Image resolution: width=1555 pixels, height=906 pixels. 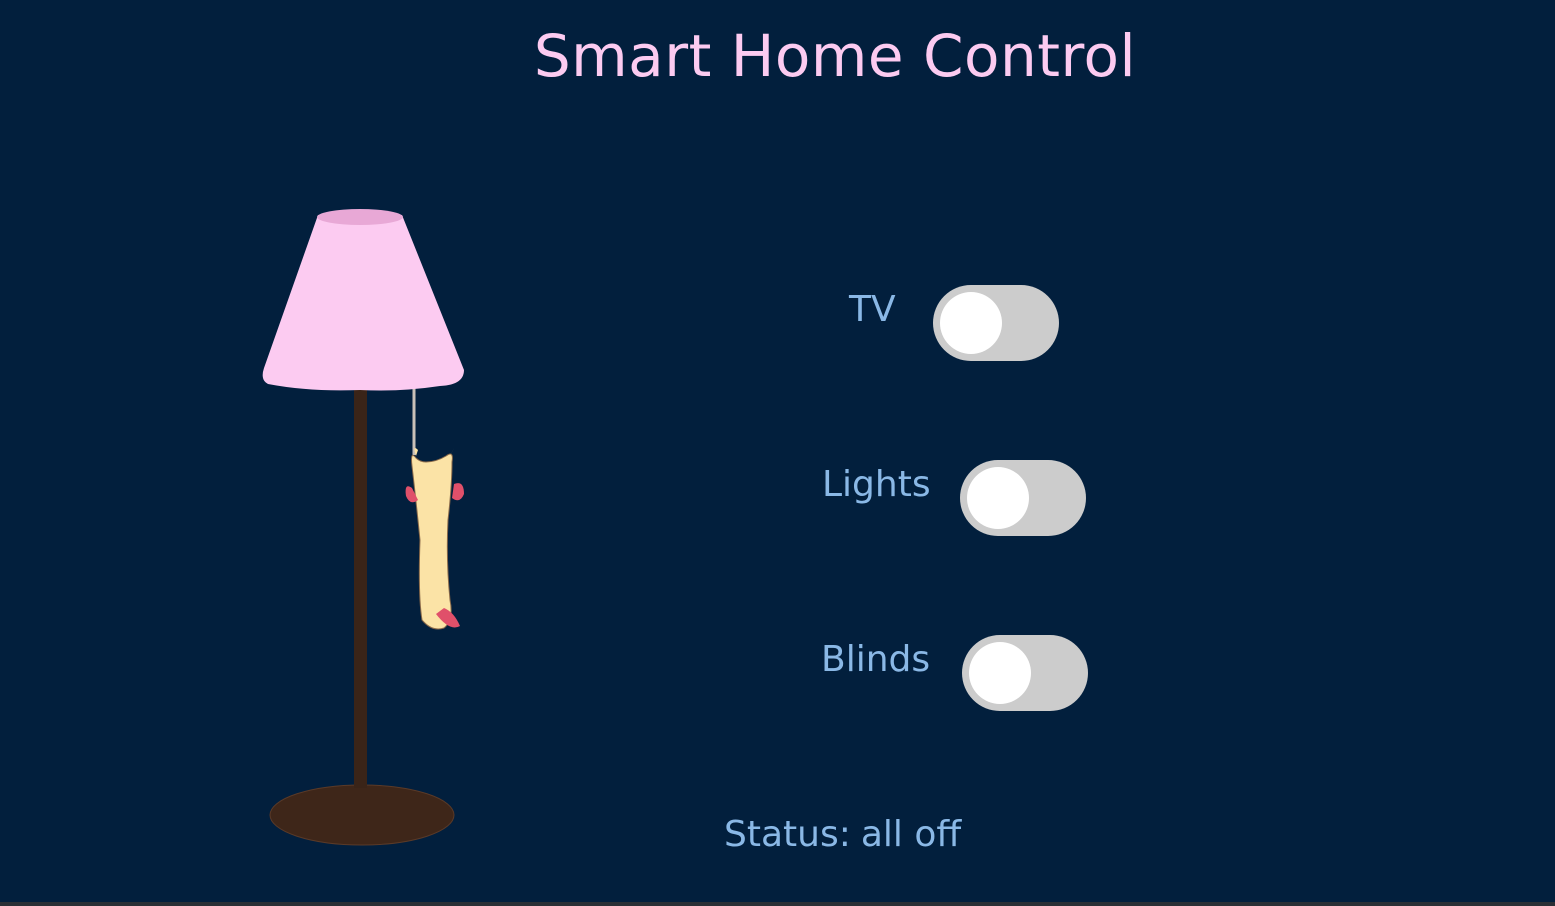 I want to click on blinds-toggle, so click(x=1025, y=673).